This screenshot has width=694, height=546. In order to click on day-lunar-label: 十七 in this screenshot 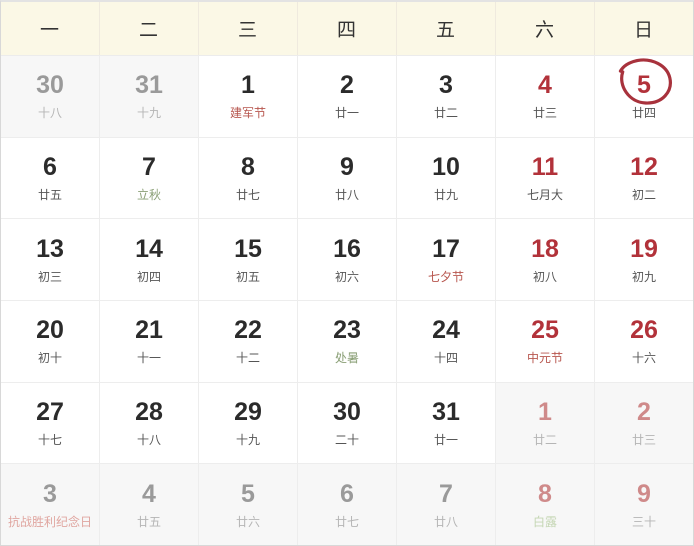, I will do `click(49, 440)`.